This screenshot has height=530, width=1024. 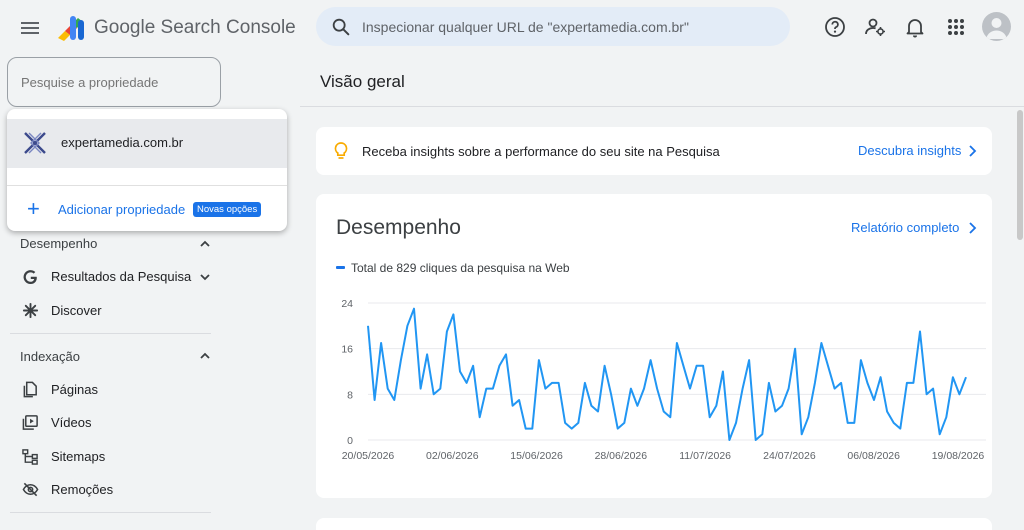 What do you see at coordinates (956, 27) in the screenshot?
I see `apps-icon` at bounding box center [956, 27].